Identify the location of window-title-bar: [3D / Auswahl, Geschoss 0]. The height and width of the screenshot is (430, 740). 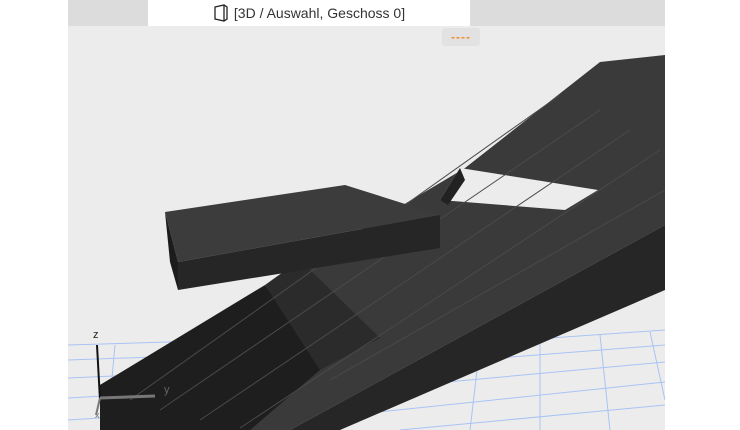
(309, 13).